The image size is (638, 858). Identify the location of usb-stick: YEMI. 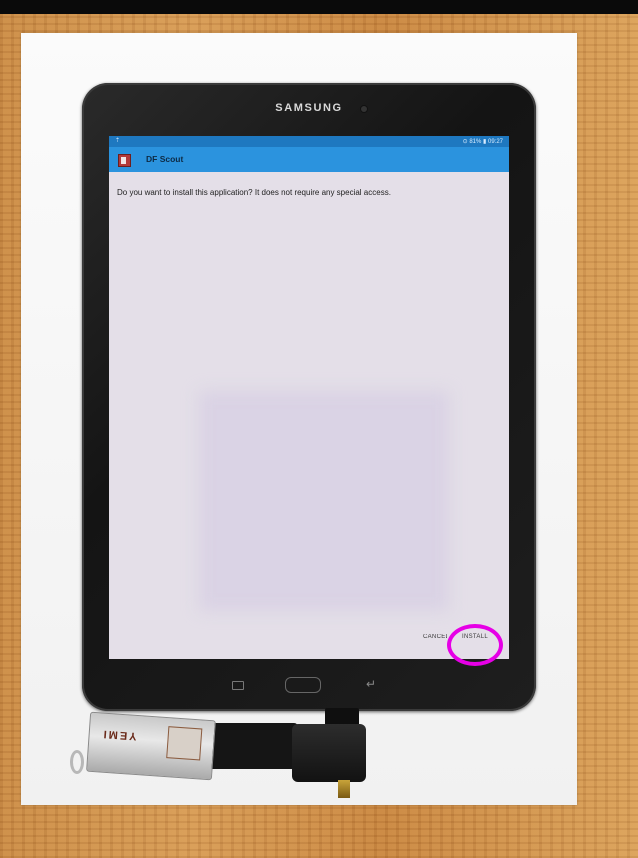
(151, 746).